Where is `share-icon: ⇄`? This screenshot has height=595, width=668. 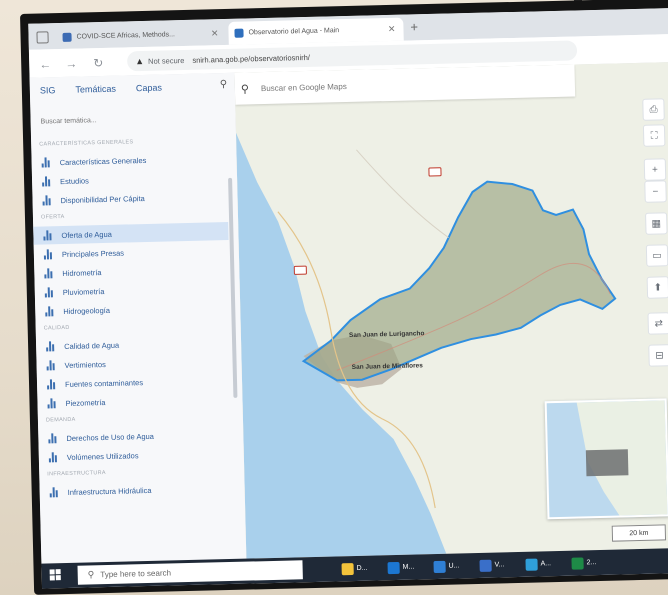 share-icon: ⇄ is located at coordinates (657, 323).